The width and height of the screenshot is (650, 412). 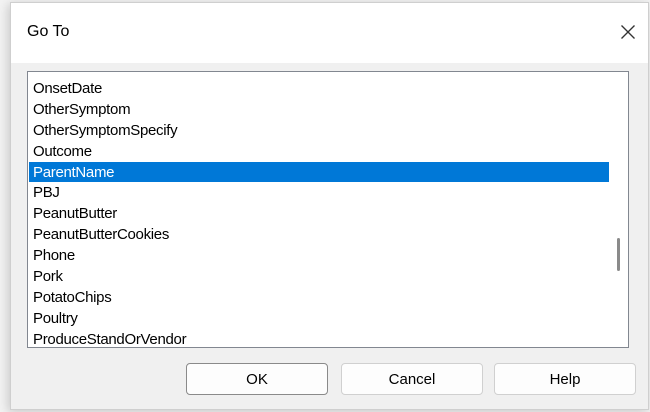 What do you see at coordinates (319, 151) in the screenshot?
I see `list-item: Outcome` at bounding box center [319, 151].